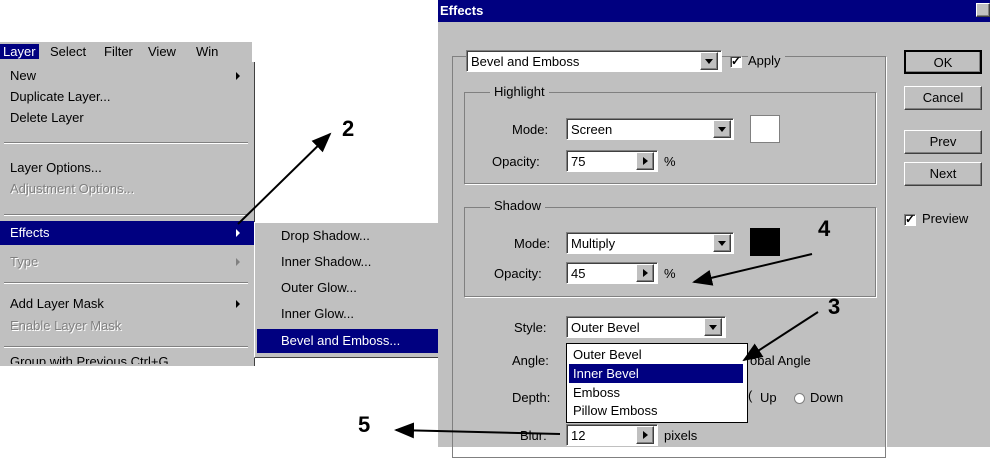  I want to click on callout-number-3: 3, so click(834, 306).